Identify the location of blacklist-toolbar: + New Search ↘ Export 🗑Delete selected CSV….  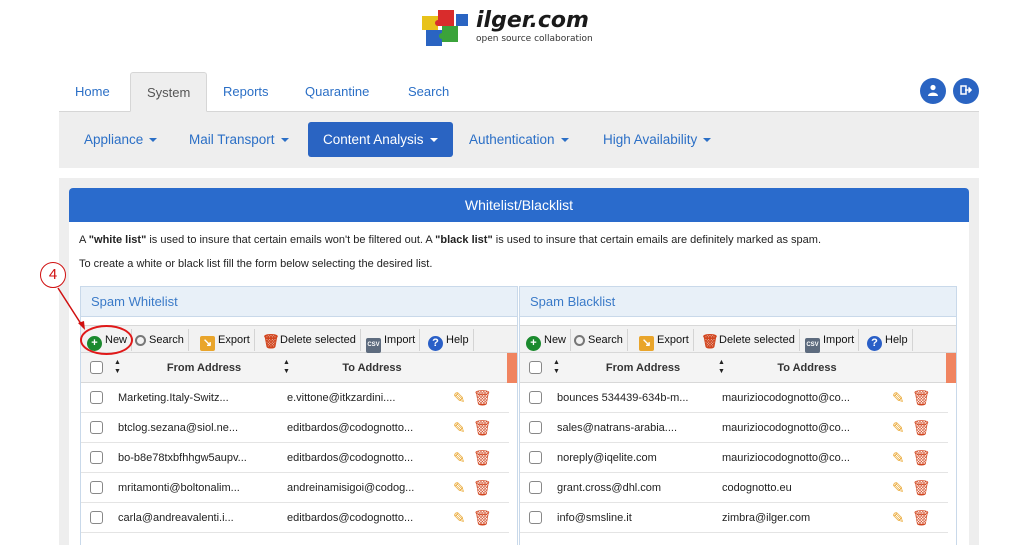
(738, 339).